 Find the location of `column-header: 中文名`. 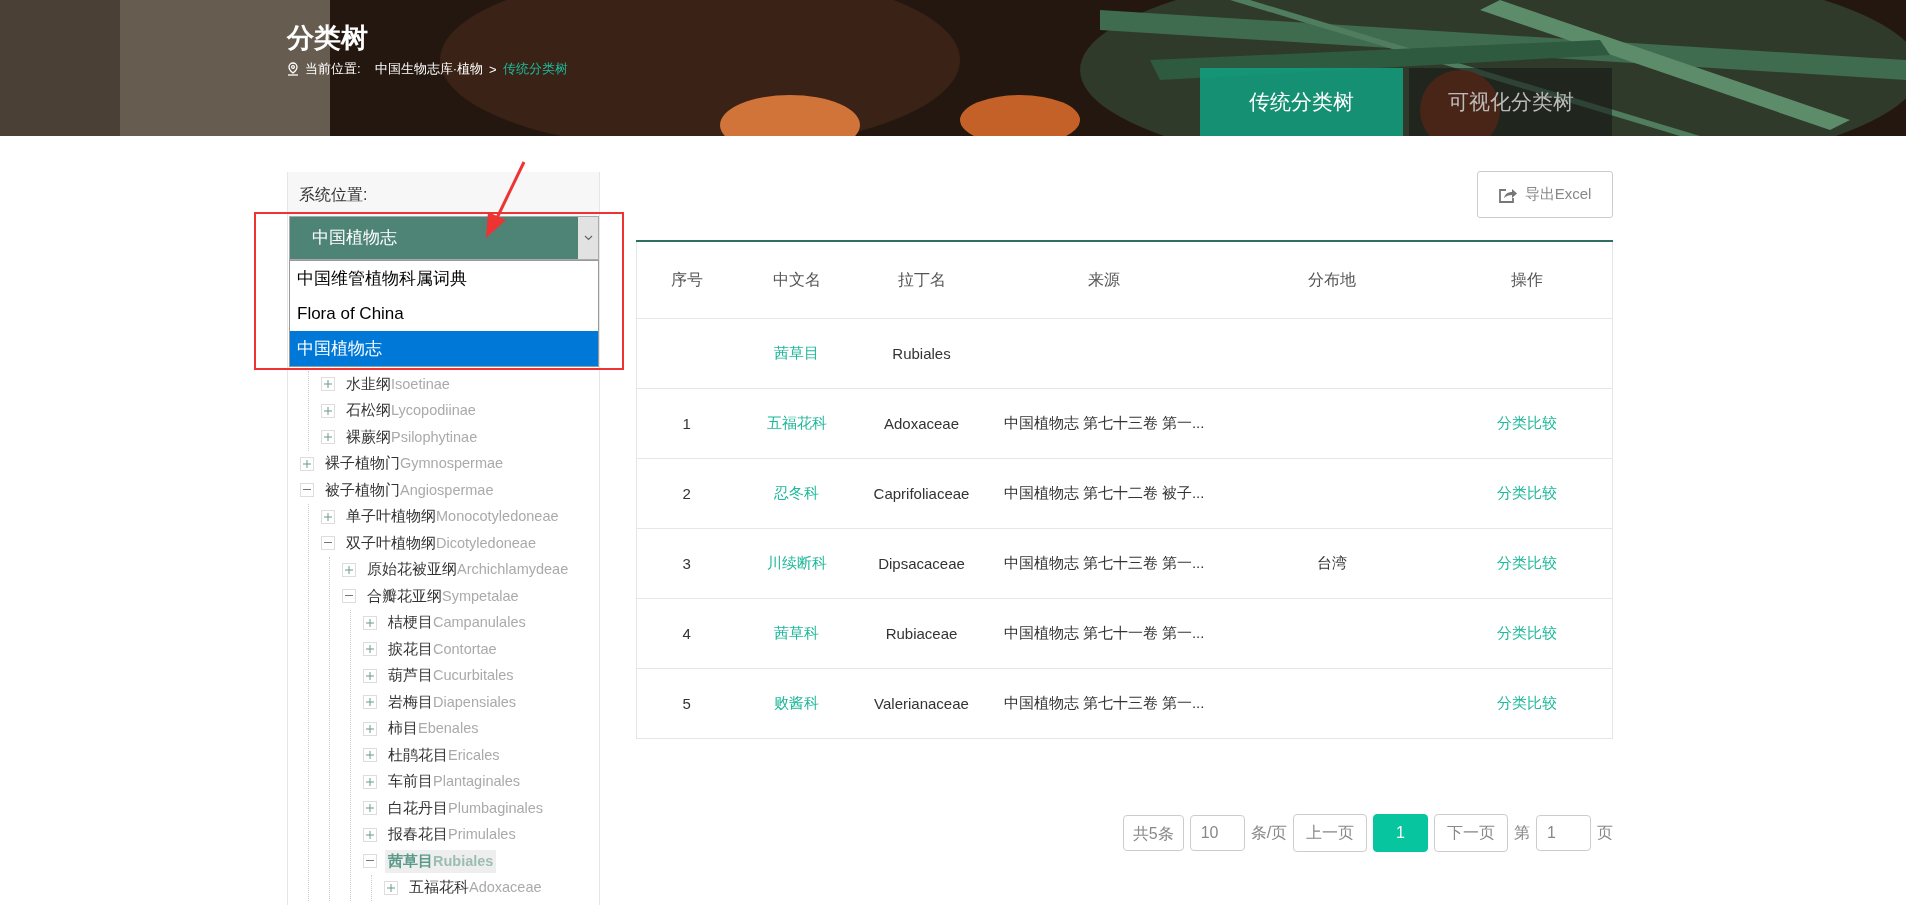

column-header: 中文名 is located at coordinates (796, 280).